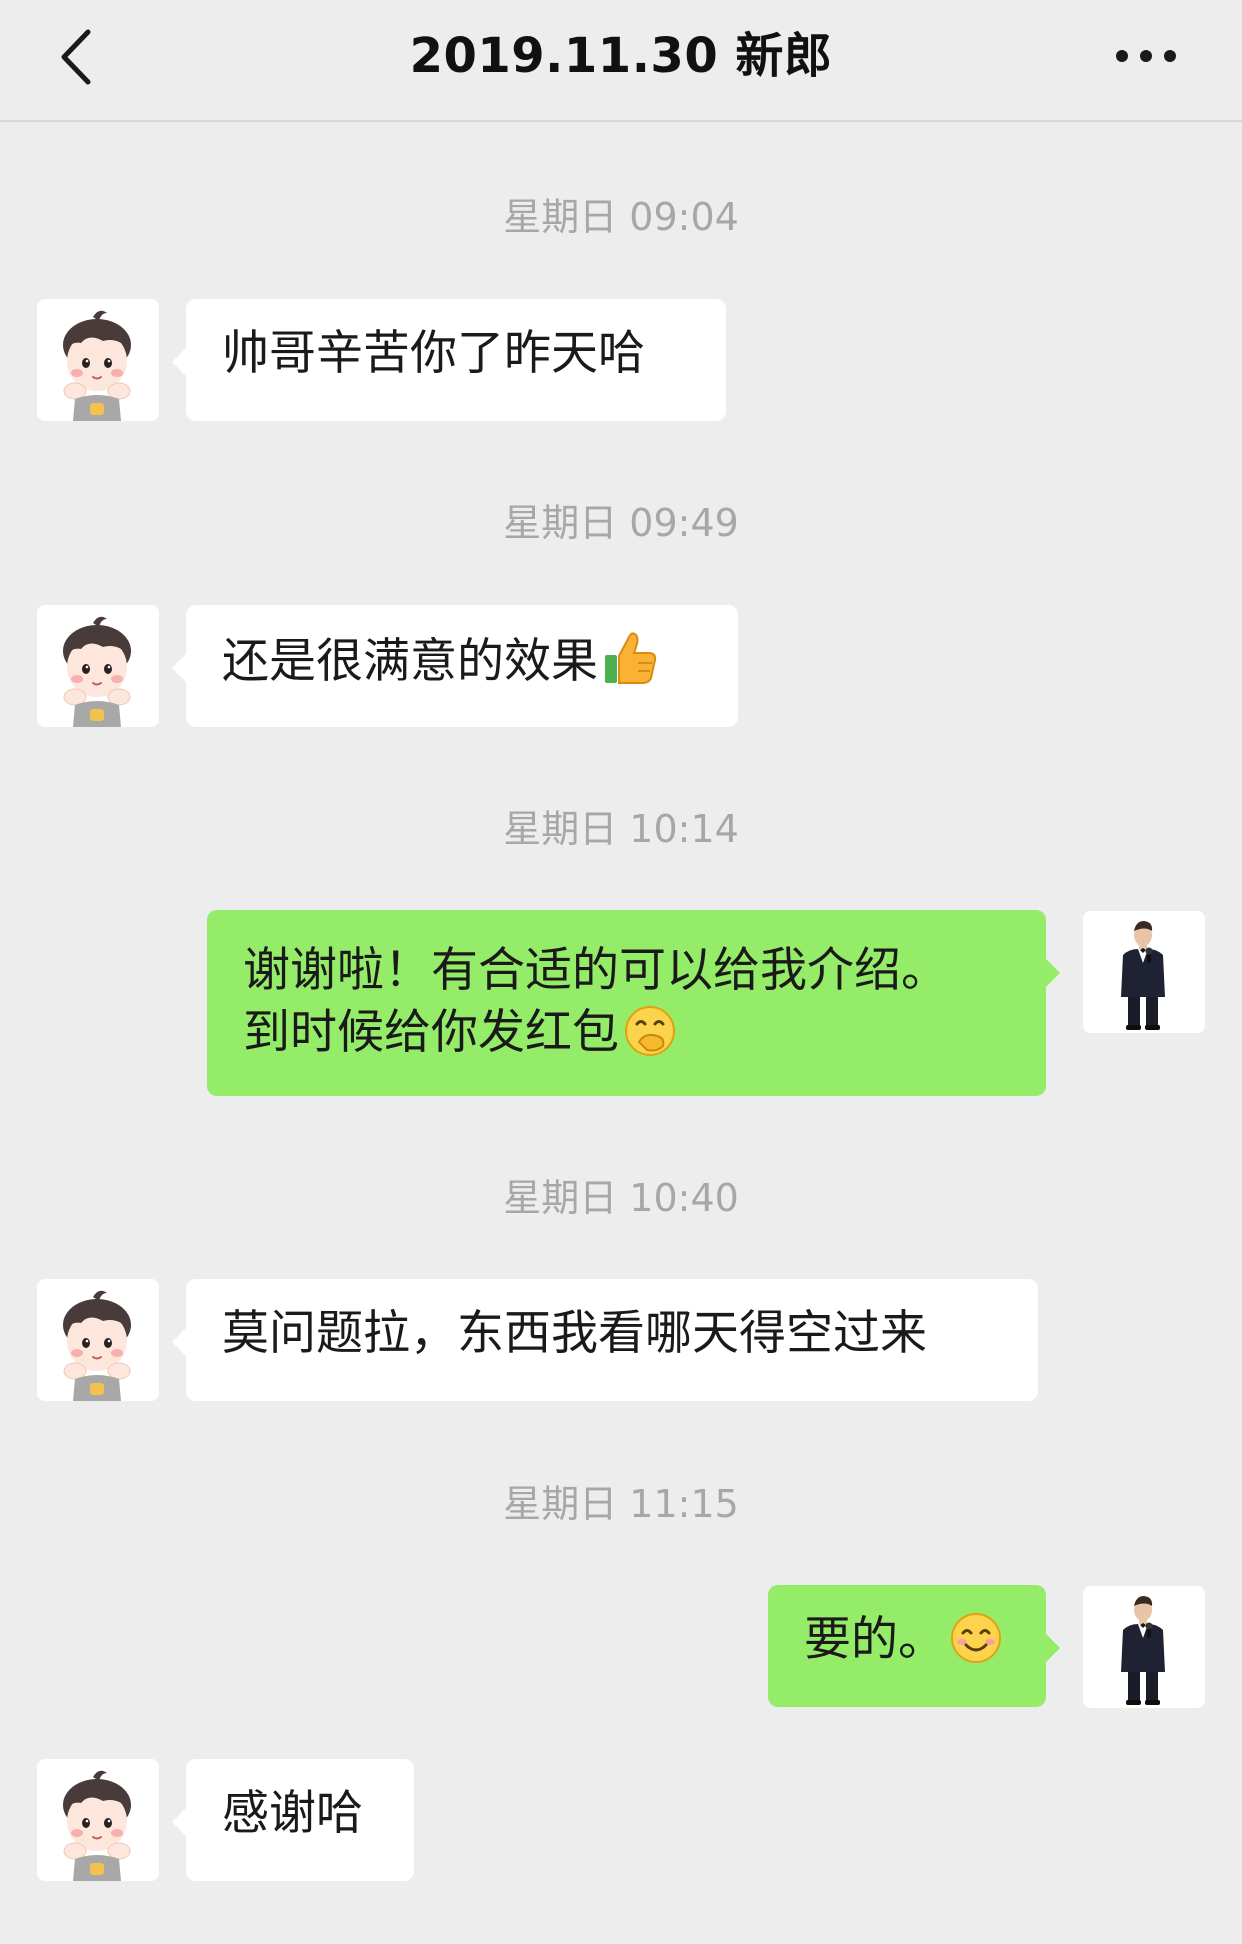  I want to click on chat-header: 2019.11.30 新郎, so click(621, 61).